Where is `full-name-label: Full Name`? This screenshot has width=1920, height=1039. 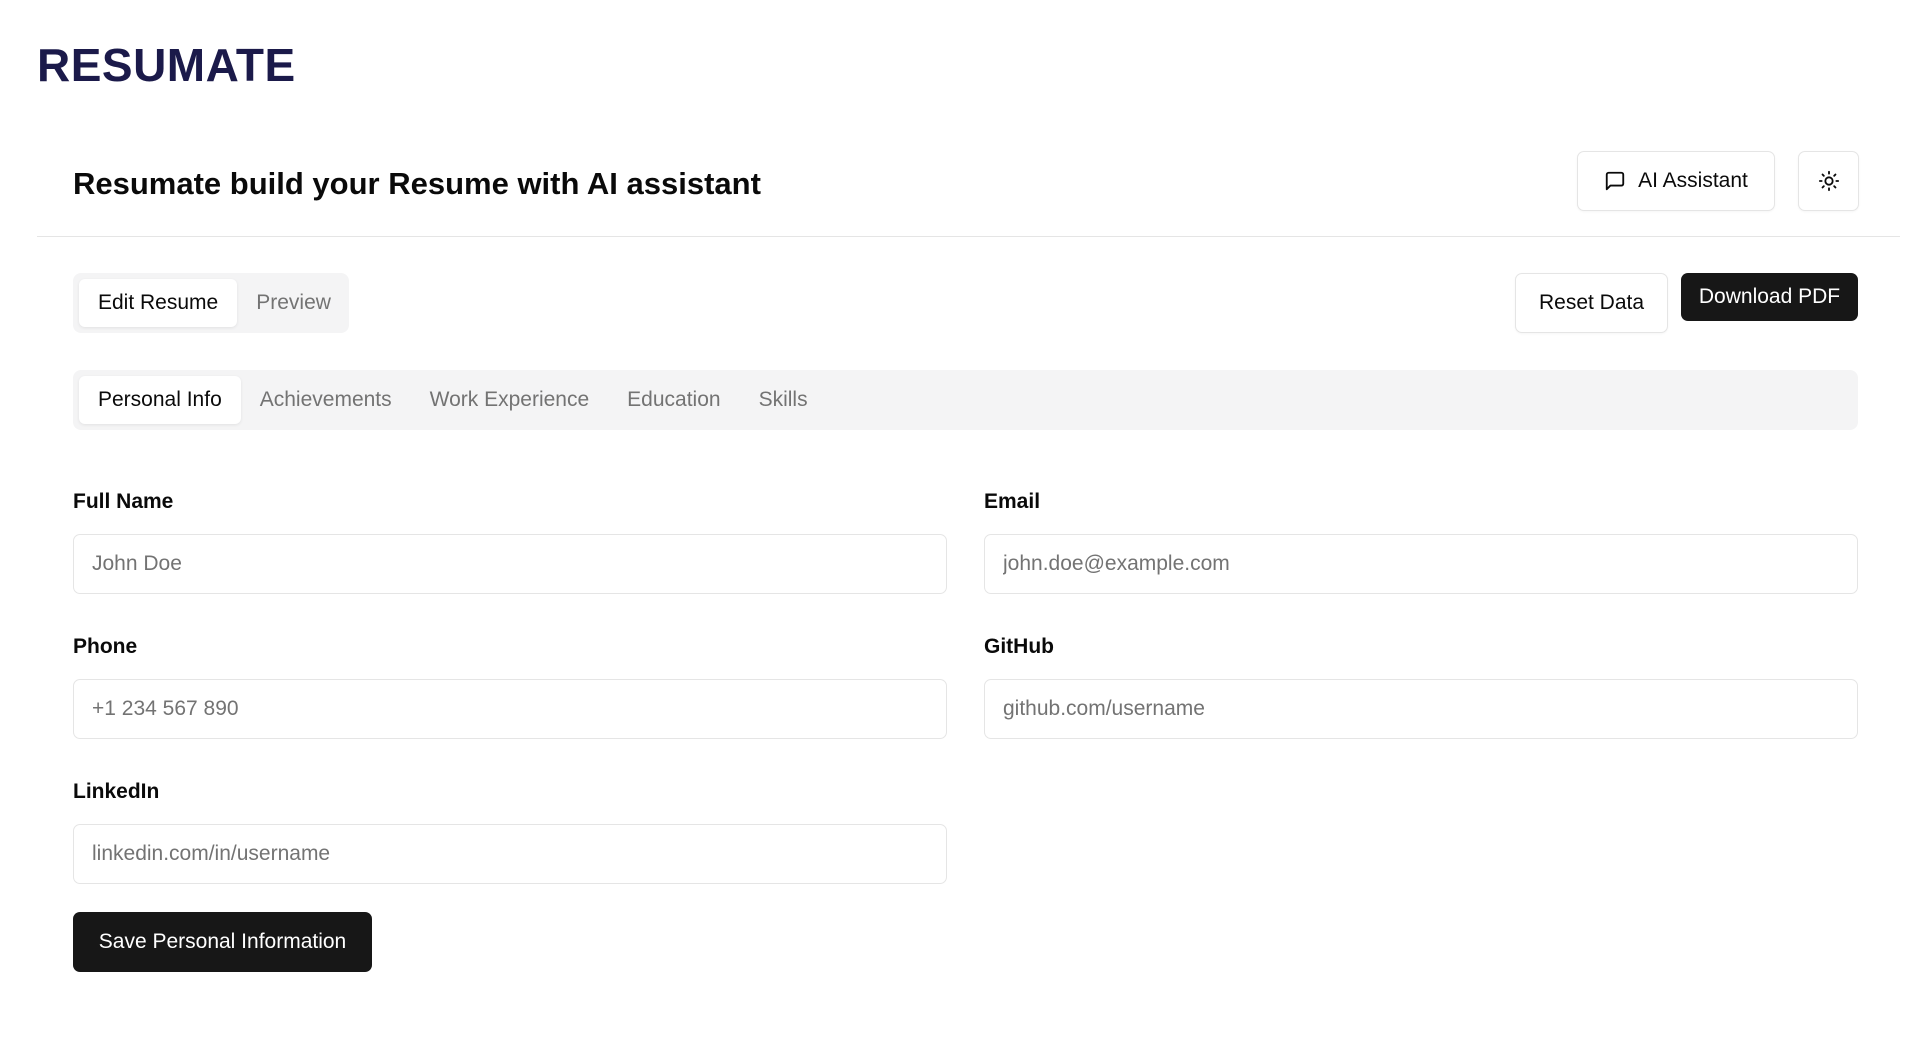
full-name-label: Full Name is located at coordinates (123, 501).